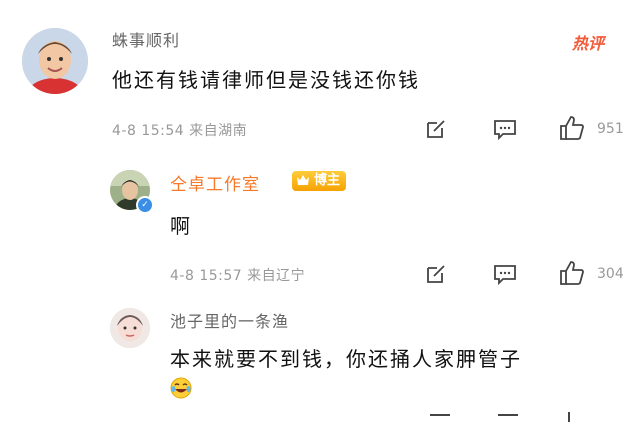  I want to click on comment-meta: 4-8 15:57 来自辽宁, so click(238, 276).